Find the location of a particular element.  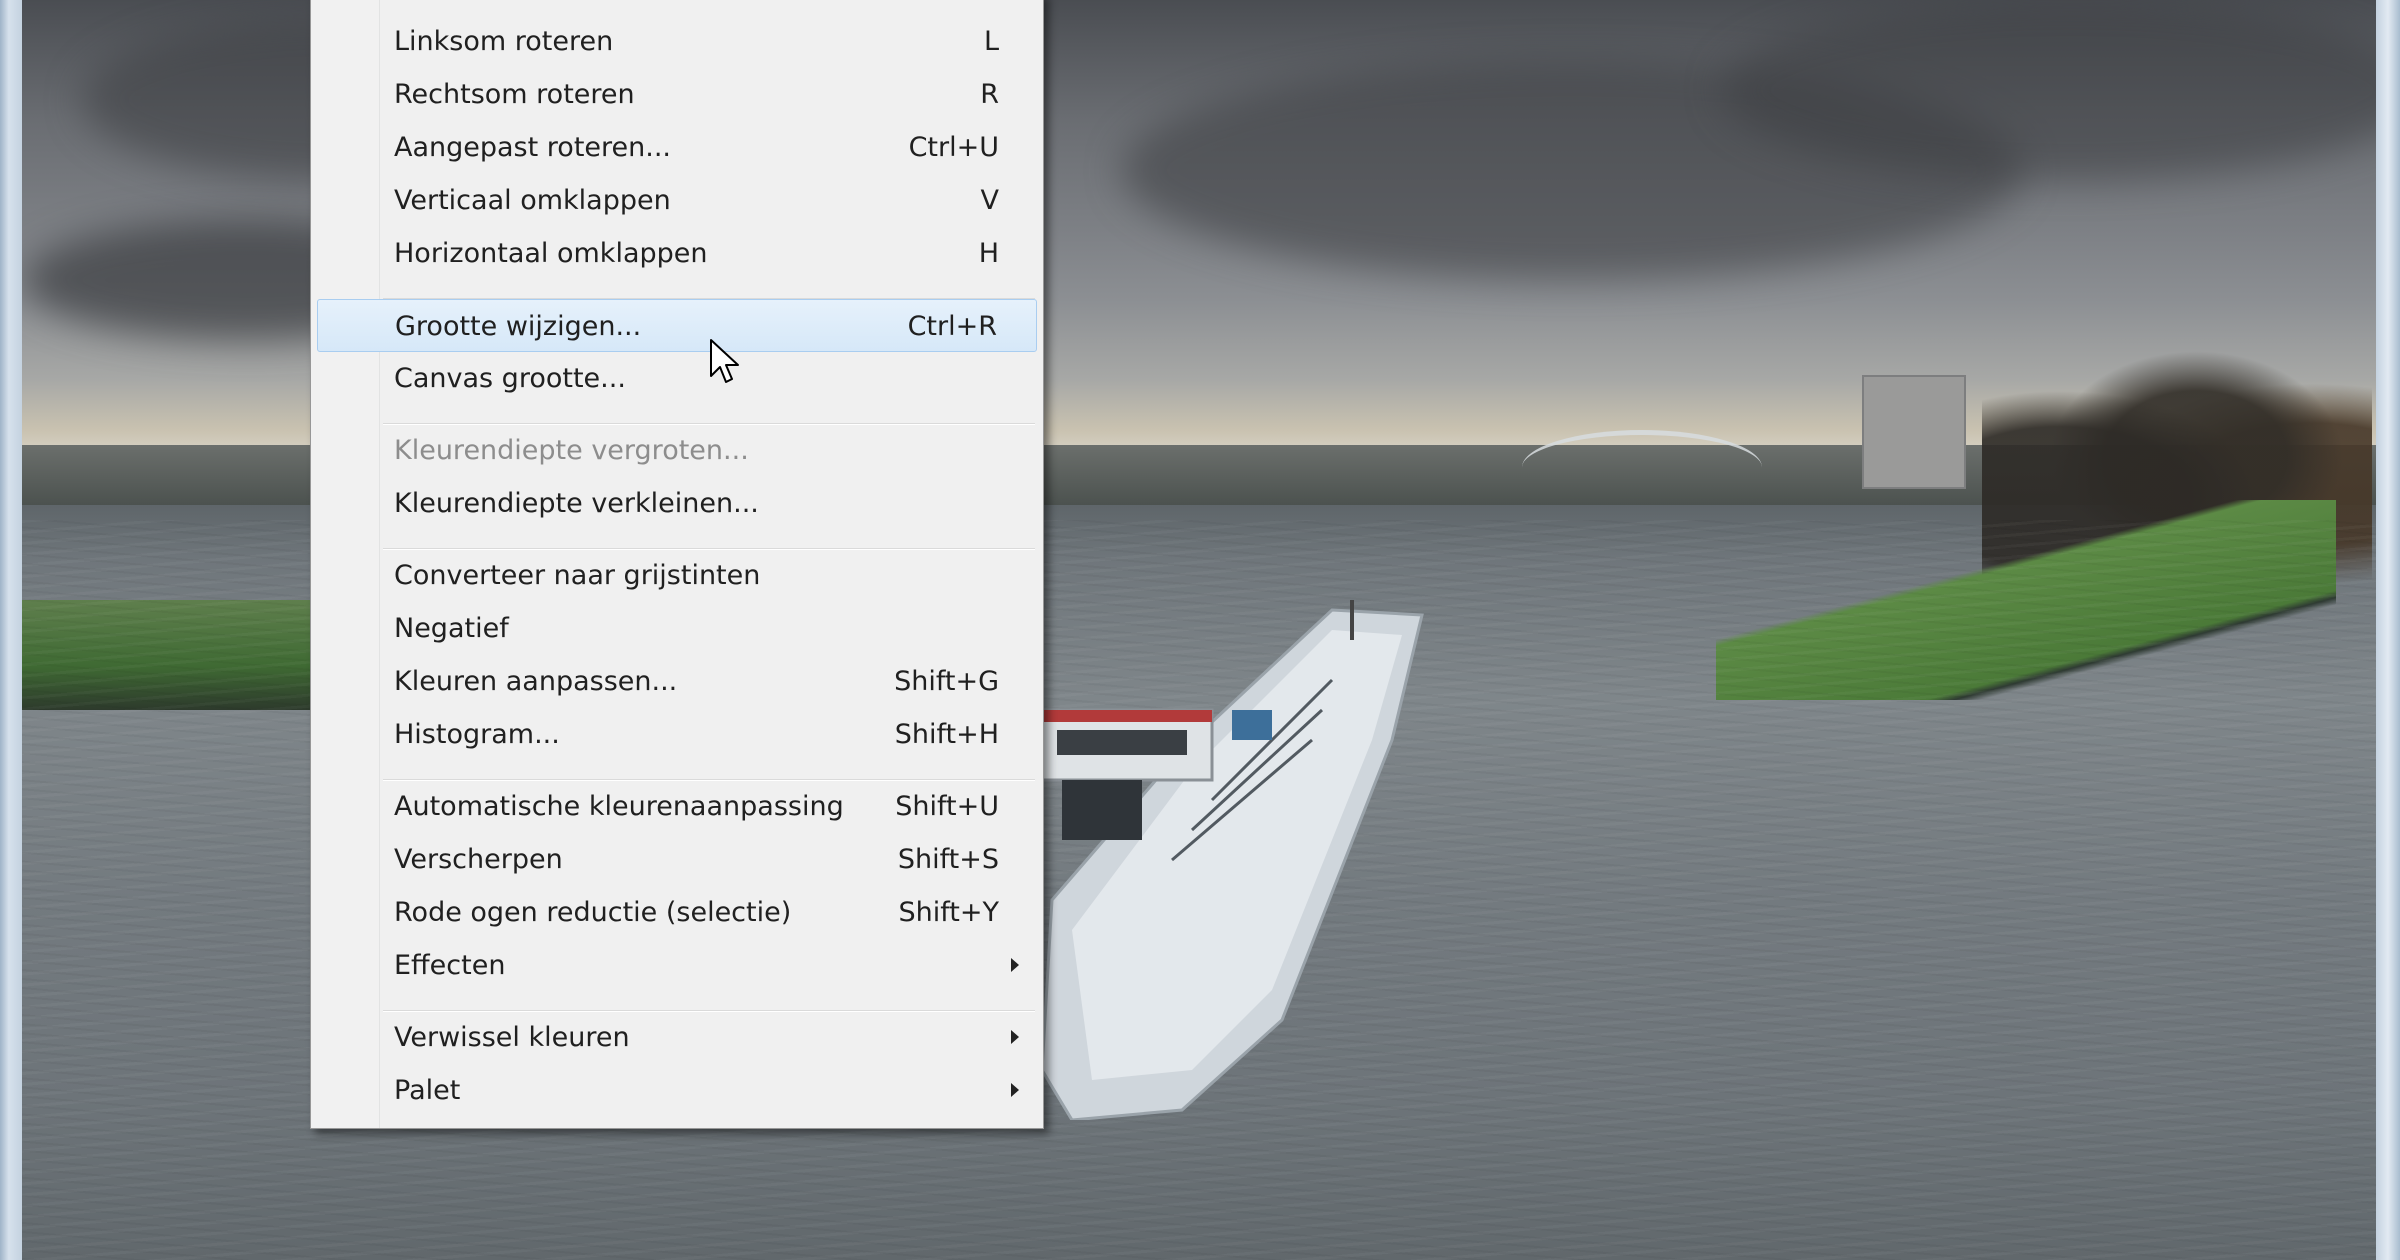

menu-item-negative: Negatief is located at coordinates (678, 628).